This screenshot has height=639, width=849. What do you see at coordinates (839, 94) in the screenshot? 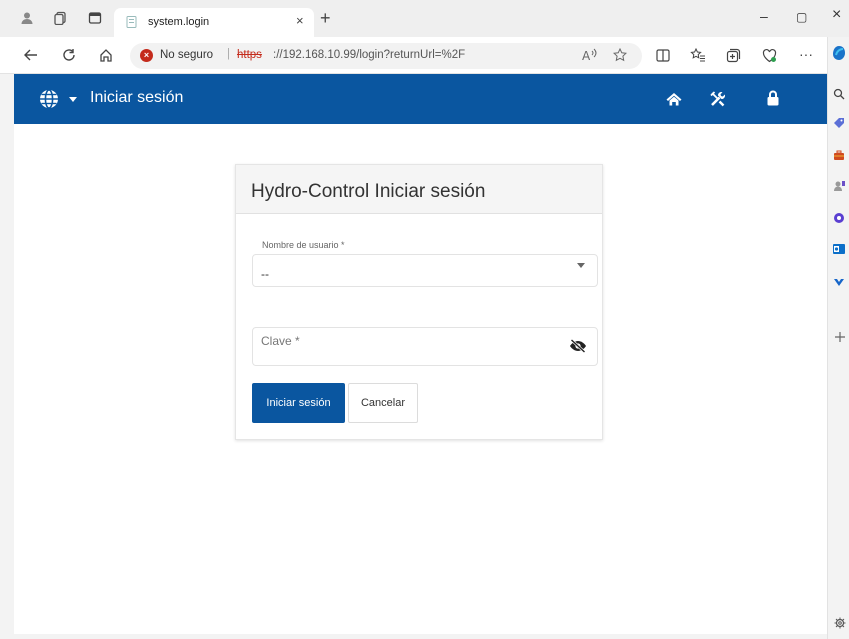
I see `search-icon` at bounding box center [839, 94].